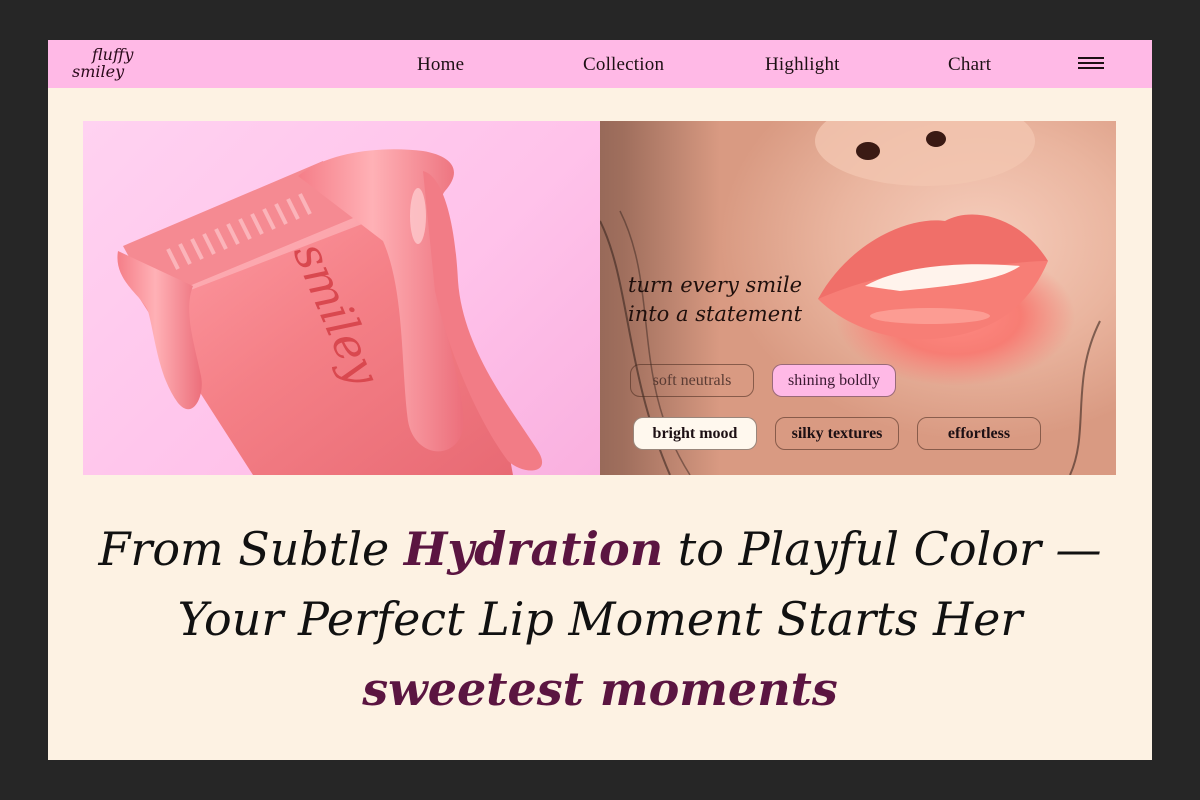 This screenshot has height=800, width=1200. What do you see at coordinates (533, 549) in the screenshot?
I see `headline-accent-hydration: Hydration` at bounding box center [533, 549].